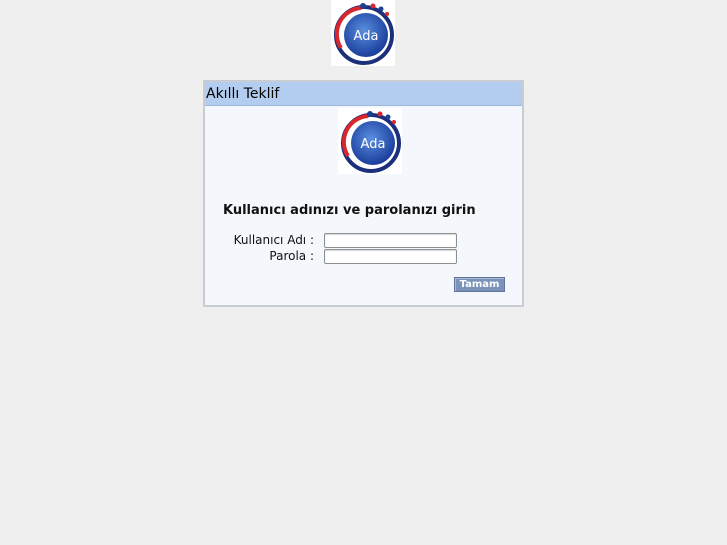  I want to click on submit-button: Tamam, so click(479, 284).